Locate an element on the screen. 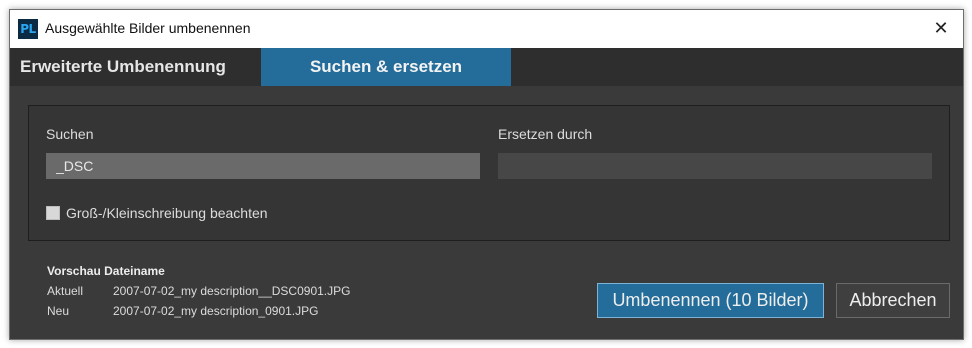 The image size is (972, 348). replace-label: Ersetzen durch is located at coordinates (545, 134).